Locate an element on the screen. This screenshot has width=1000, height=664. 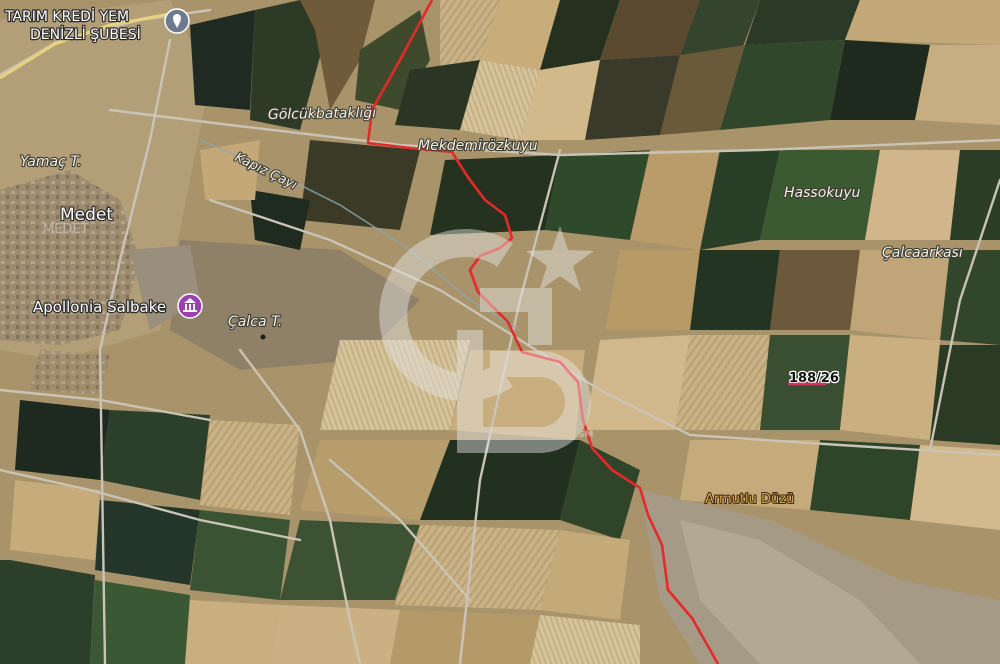
place-label-medet: Medet is located at coordinates (86, 215).